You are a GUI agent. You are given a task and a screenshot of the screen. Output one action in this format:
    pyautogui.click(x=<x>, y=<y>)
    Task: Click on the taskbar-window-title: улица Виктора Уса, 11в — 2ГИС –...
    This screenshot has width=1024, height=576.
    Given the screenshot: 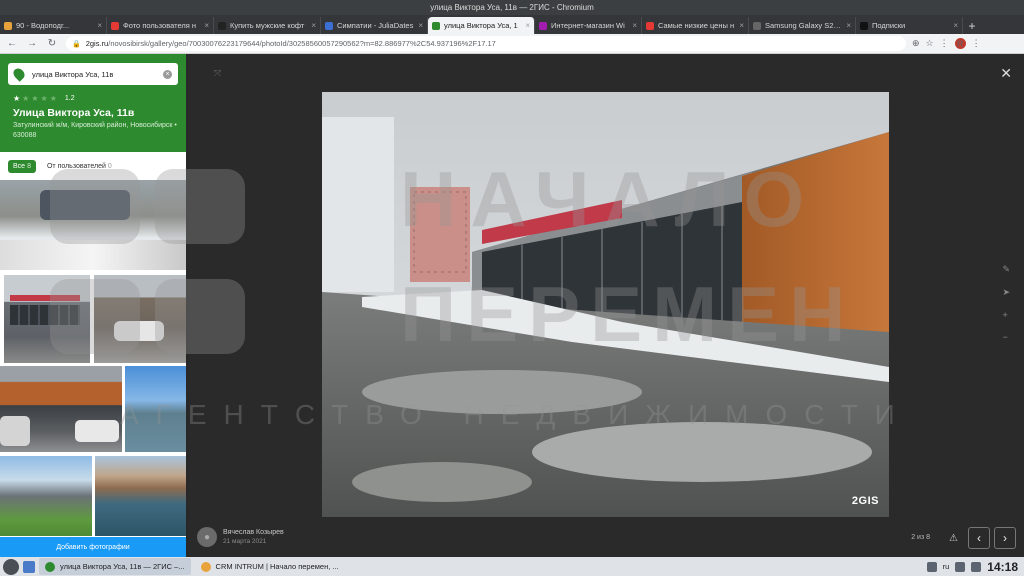 What is the action you would take?
    pyautogui.click(x=122, y=566)
    